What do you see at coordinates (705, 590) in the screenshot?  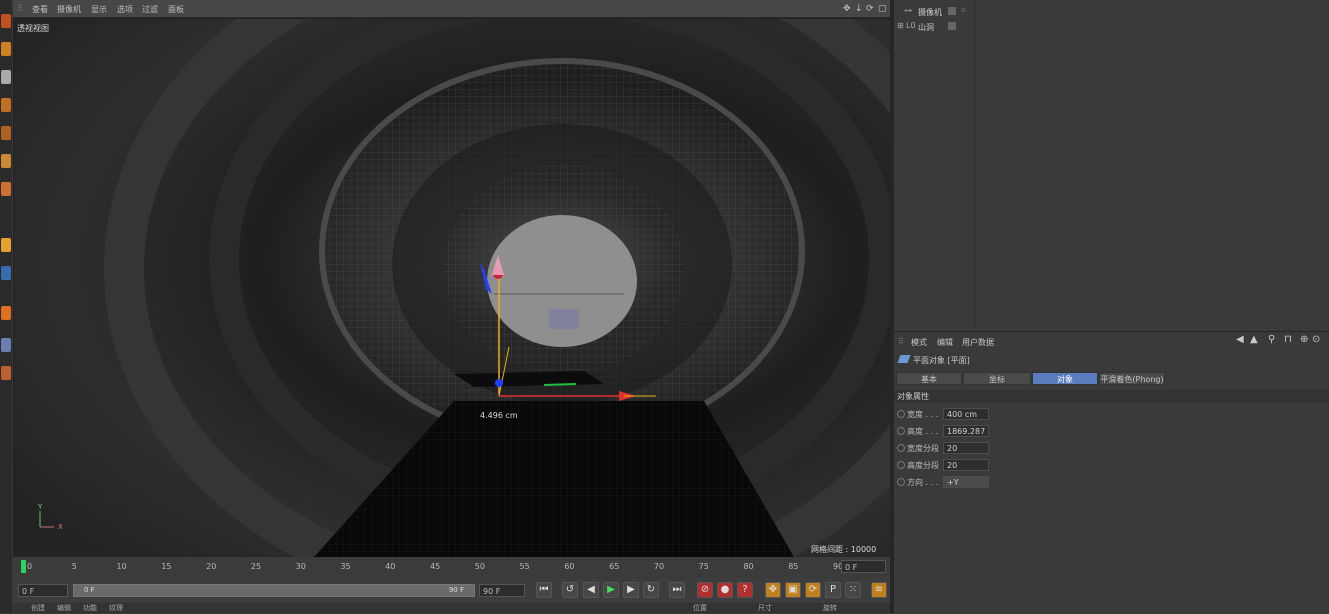 I see `record-icon: ⊘` at bounding box center [705, 590].